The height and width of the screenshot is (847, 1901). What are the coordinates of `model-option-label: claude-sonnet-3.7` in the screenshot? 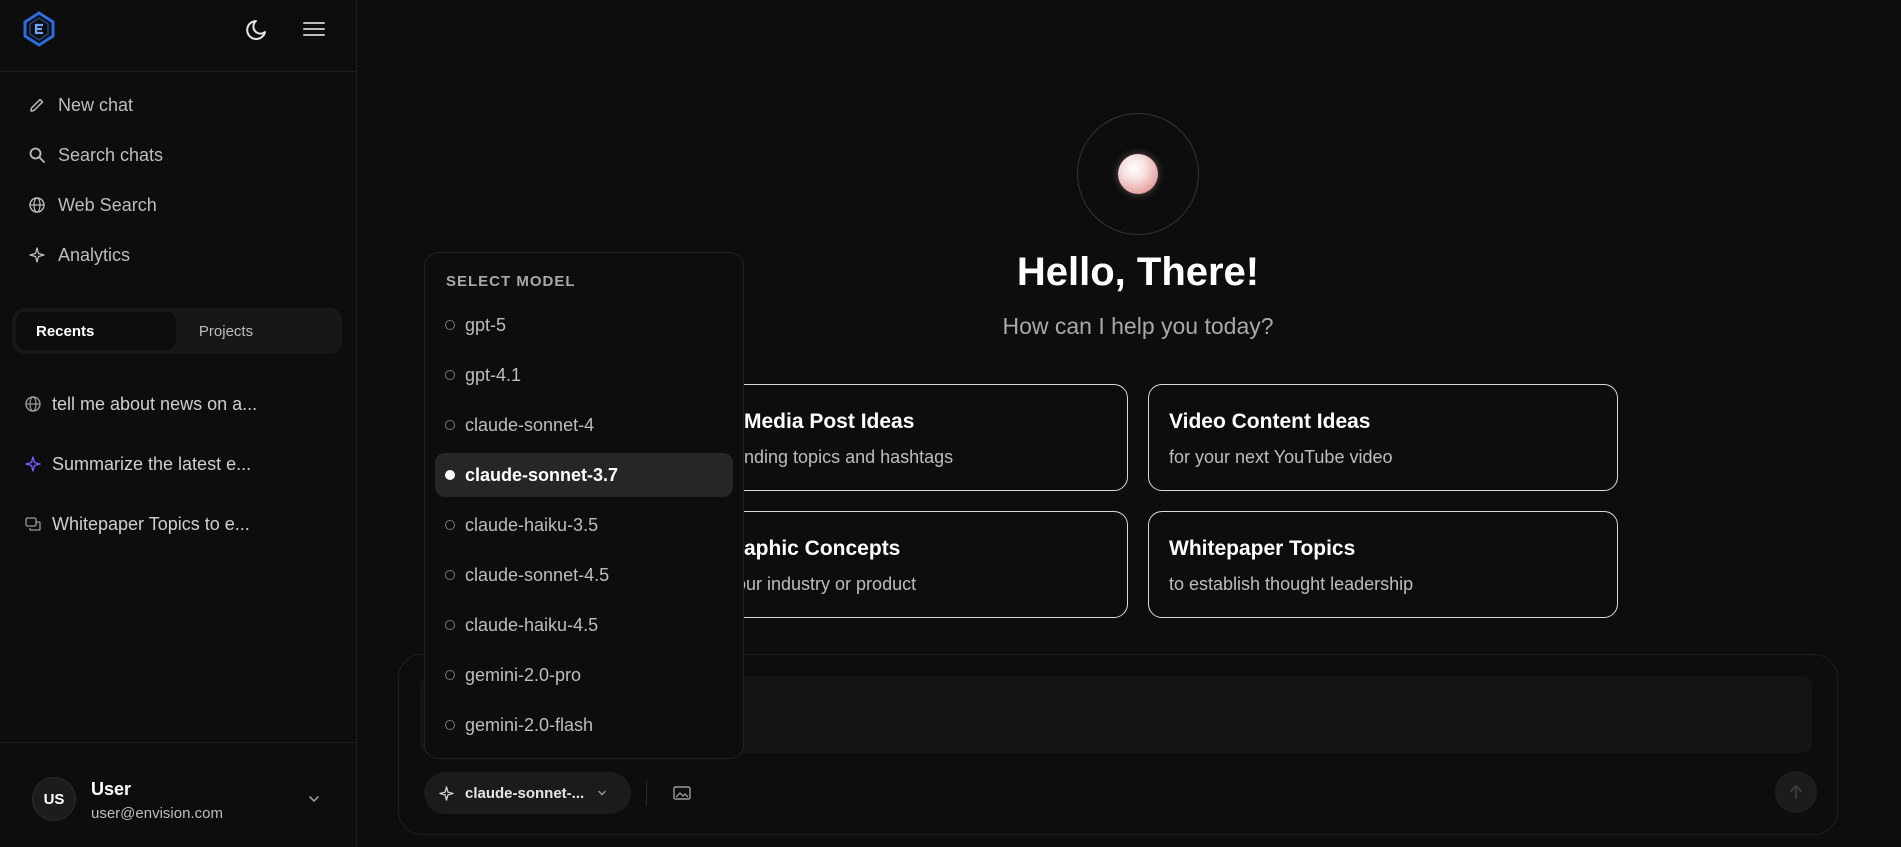 It's located at (542, 474).